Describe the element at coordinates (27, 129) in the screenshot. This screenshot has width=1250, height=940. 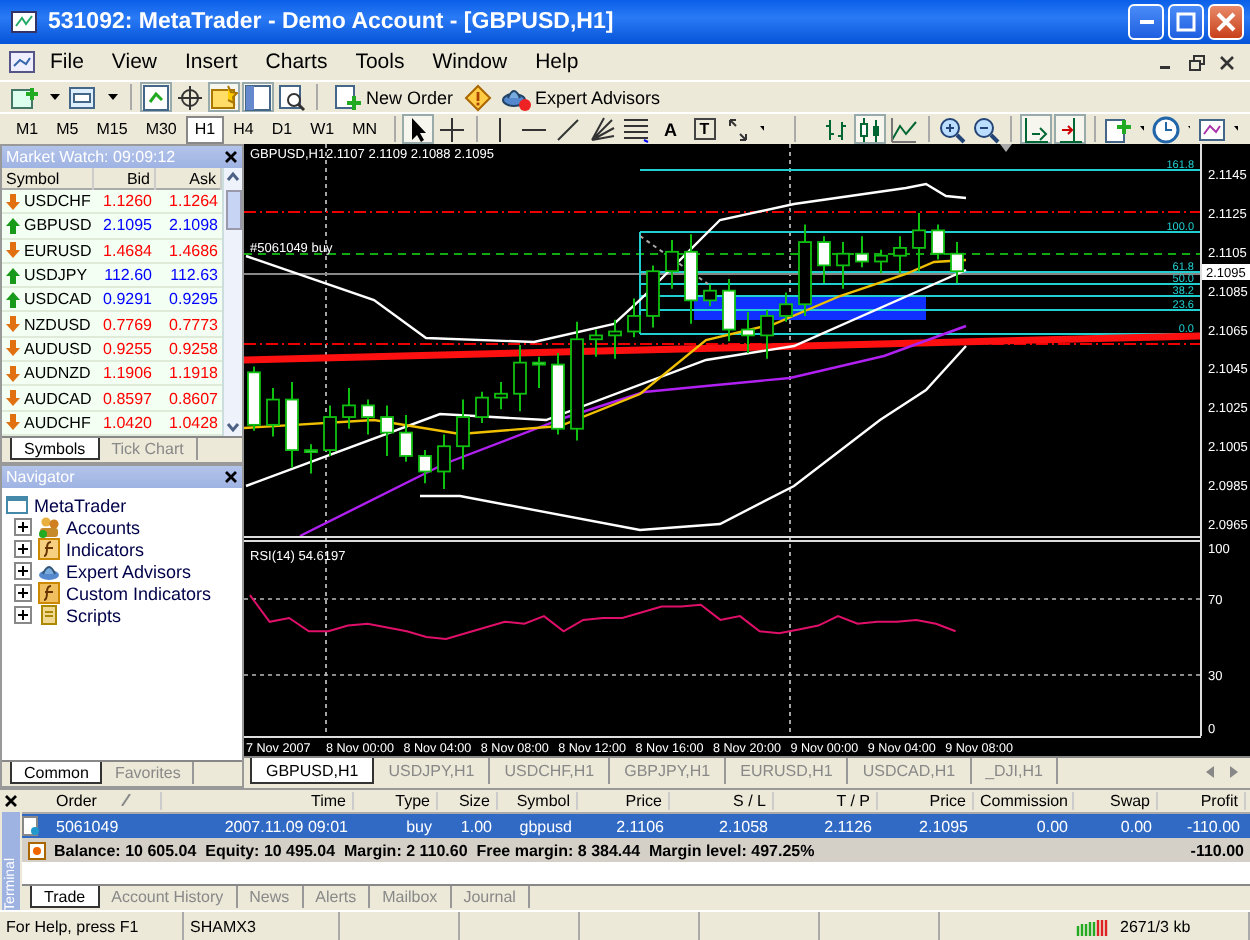
I see `timeframe-button: M1` at that location.